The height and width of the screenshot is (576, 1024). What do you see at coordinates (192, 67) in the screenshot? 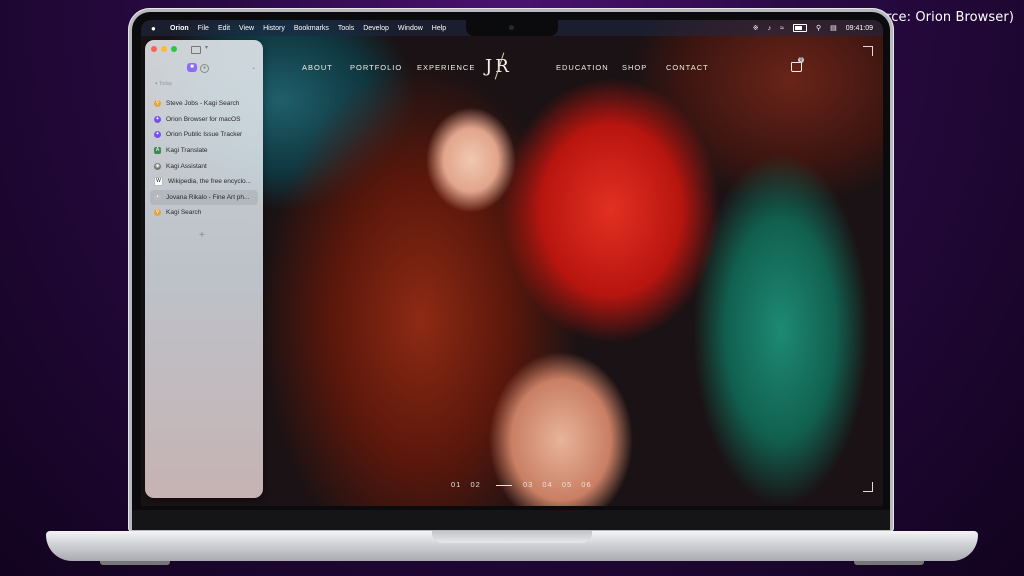
I see `workspace-icon: ■` at bounding box center [192, 67].